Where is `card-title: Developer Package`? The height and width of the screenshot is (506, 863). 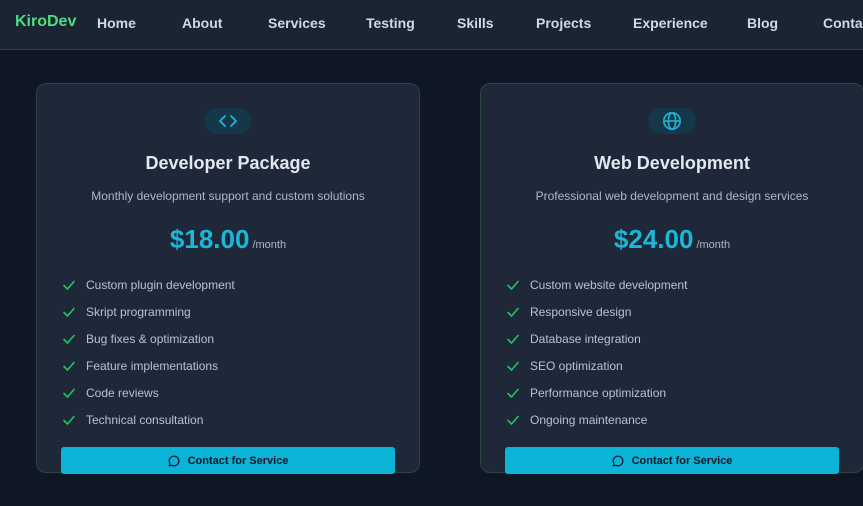
card-title: Developer Package is located at coordinates (228, 163).